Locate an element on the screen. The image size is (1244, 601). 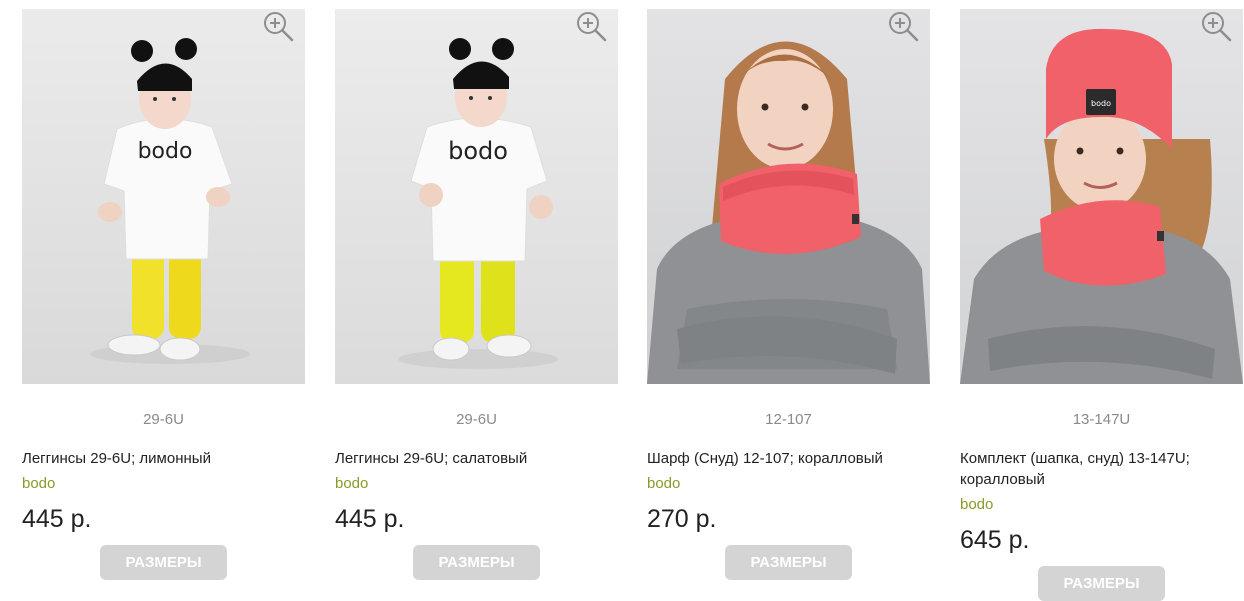
product-image is located at coordinates (788, 196).